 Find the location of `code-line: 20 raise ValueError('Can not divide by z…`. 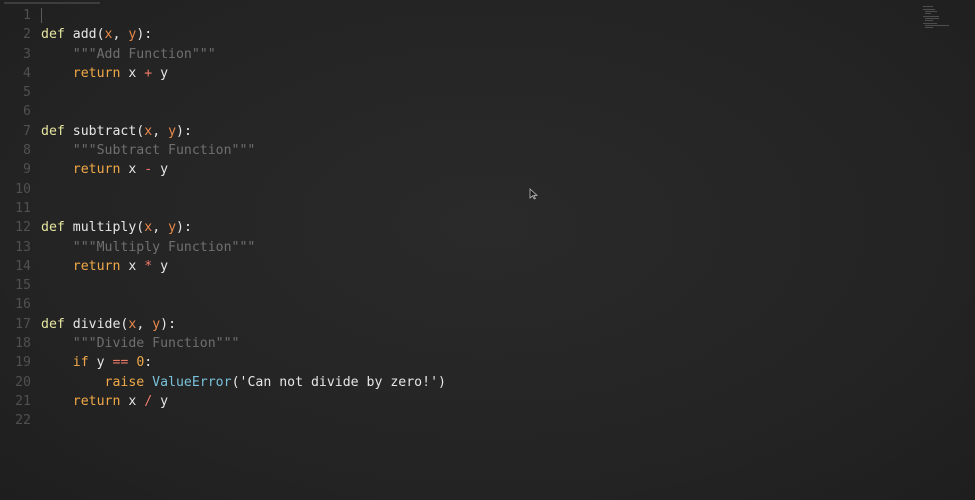

code-line: 20 raise ValueError('Can not divide by z… is located at coordinates (450, 382).